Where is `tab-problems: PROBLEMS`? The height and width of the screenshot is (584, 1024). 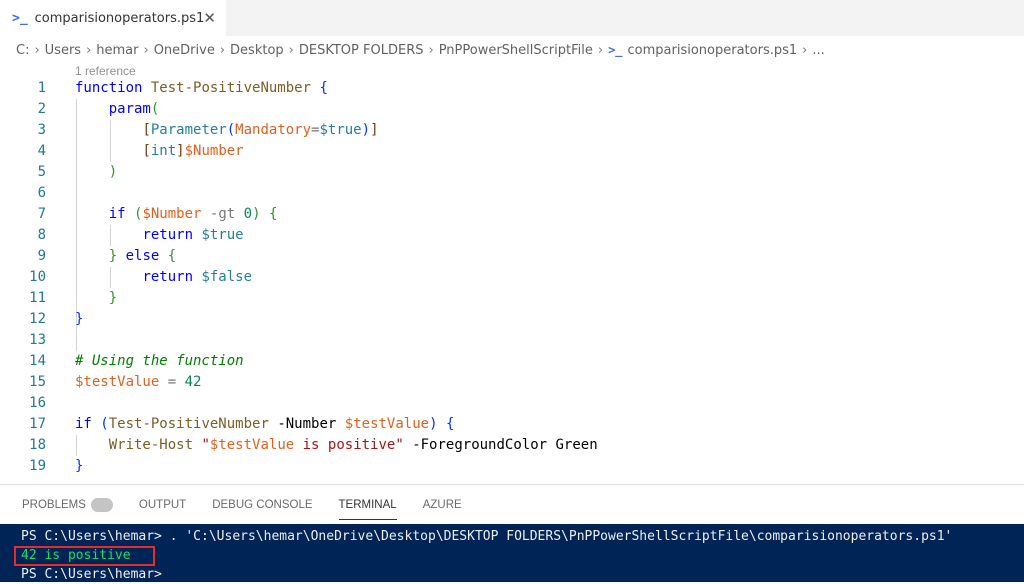
tab-problems: PROBLEMS is located at coordinates (67, 504).